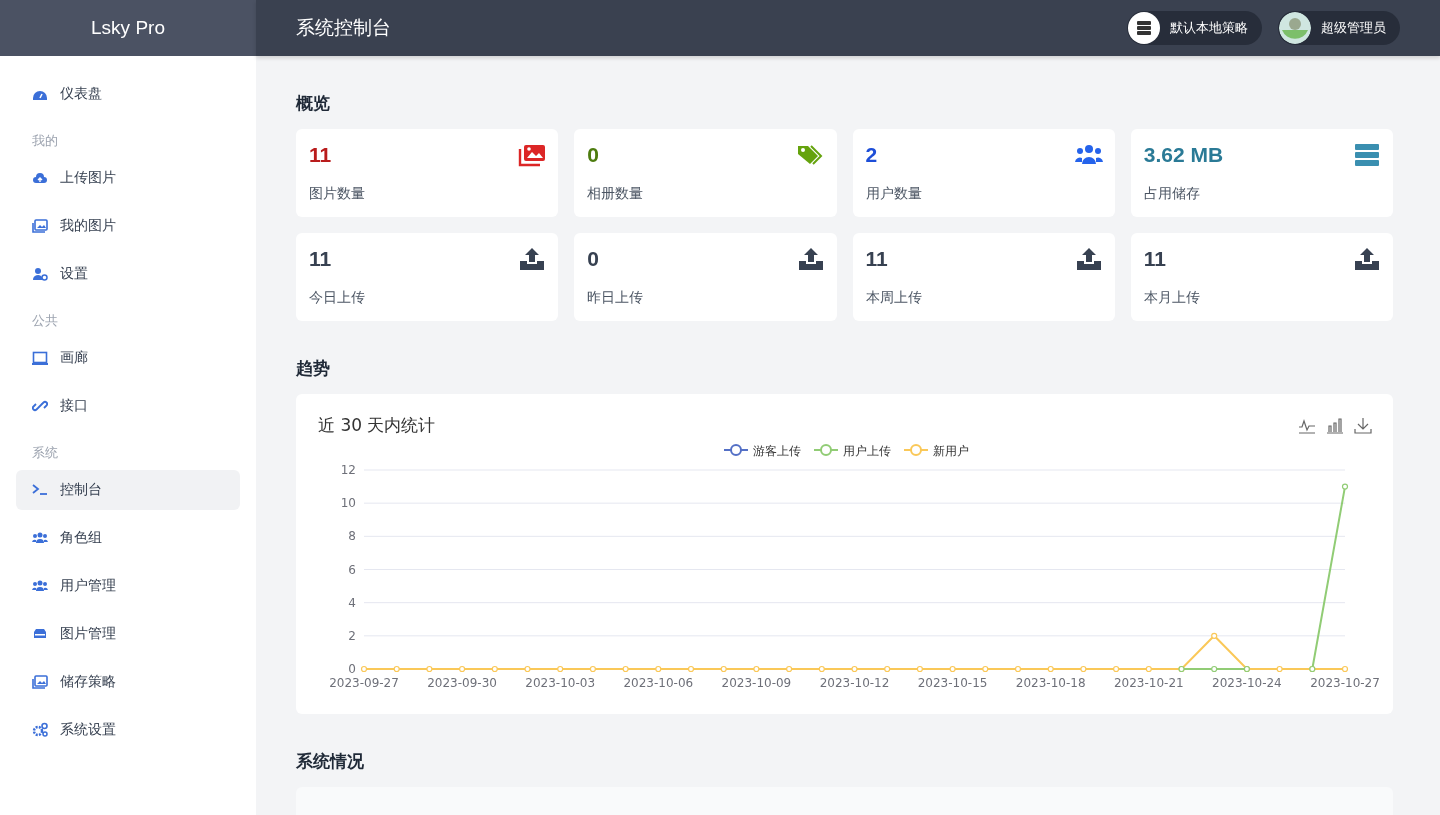 The width and height of the screenshot is (1440, 815). Describe the element at coordinates (352, 536) in the screenshot. I see `axis-tick-label: 8` at that location.